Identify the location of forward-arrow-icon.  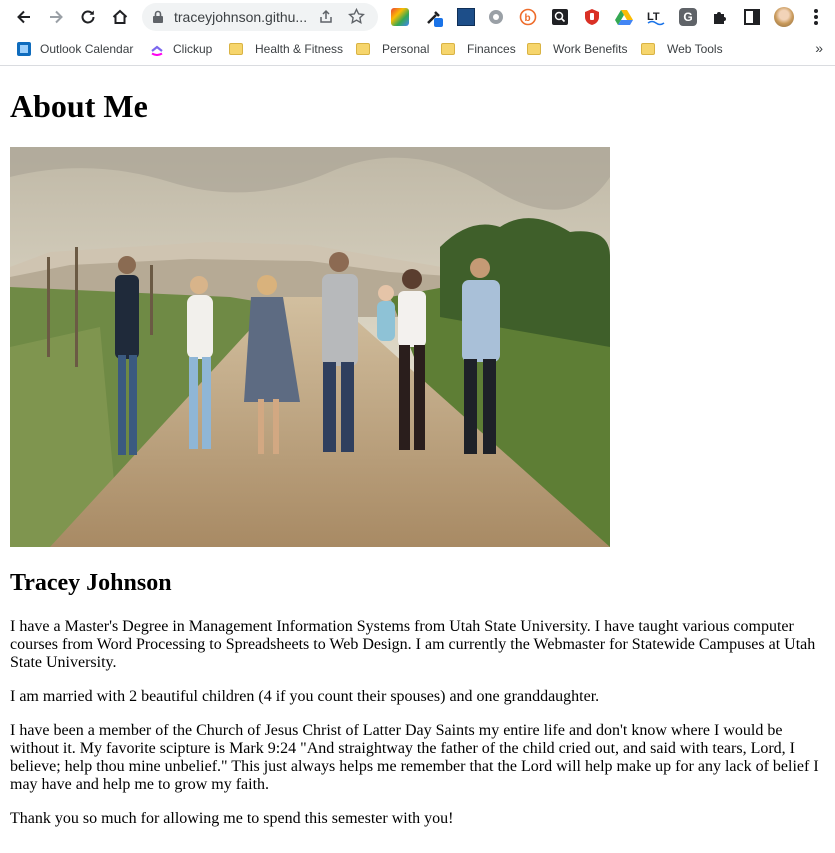
(56, 17).